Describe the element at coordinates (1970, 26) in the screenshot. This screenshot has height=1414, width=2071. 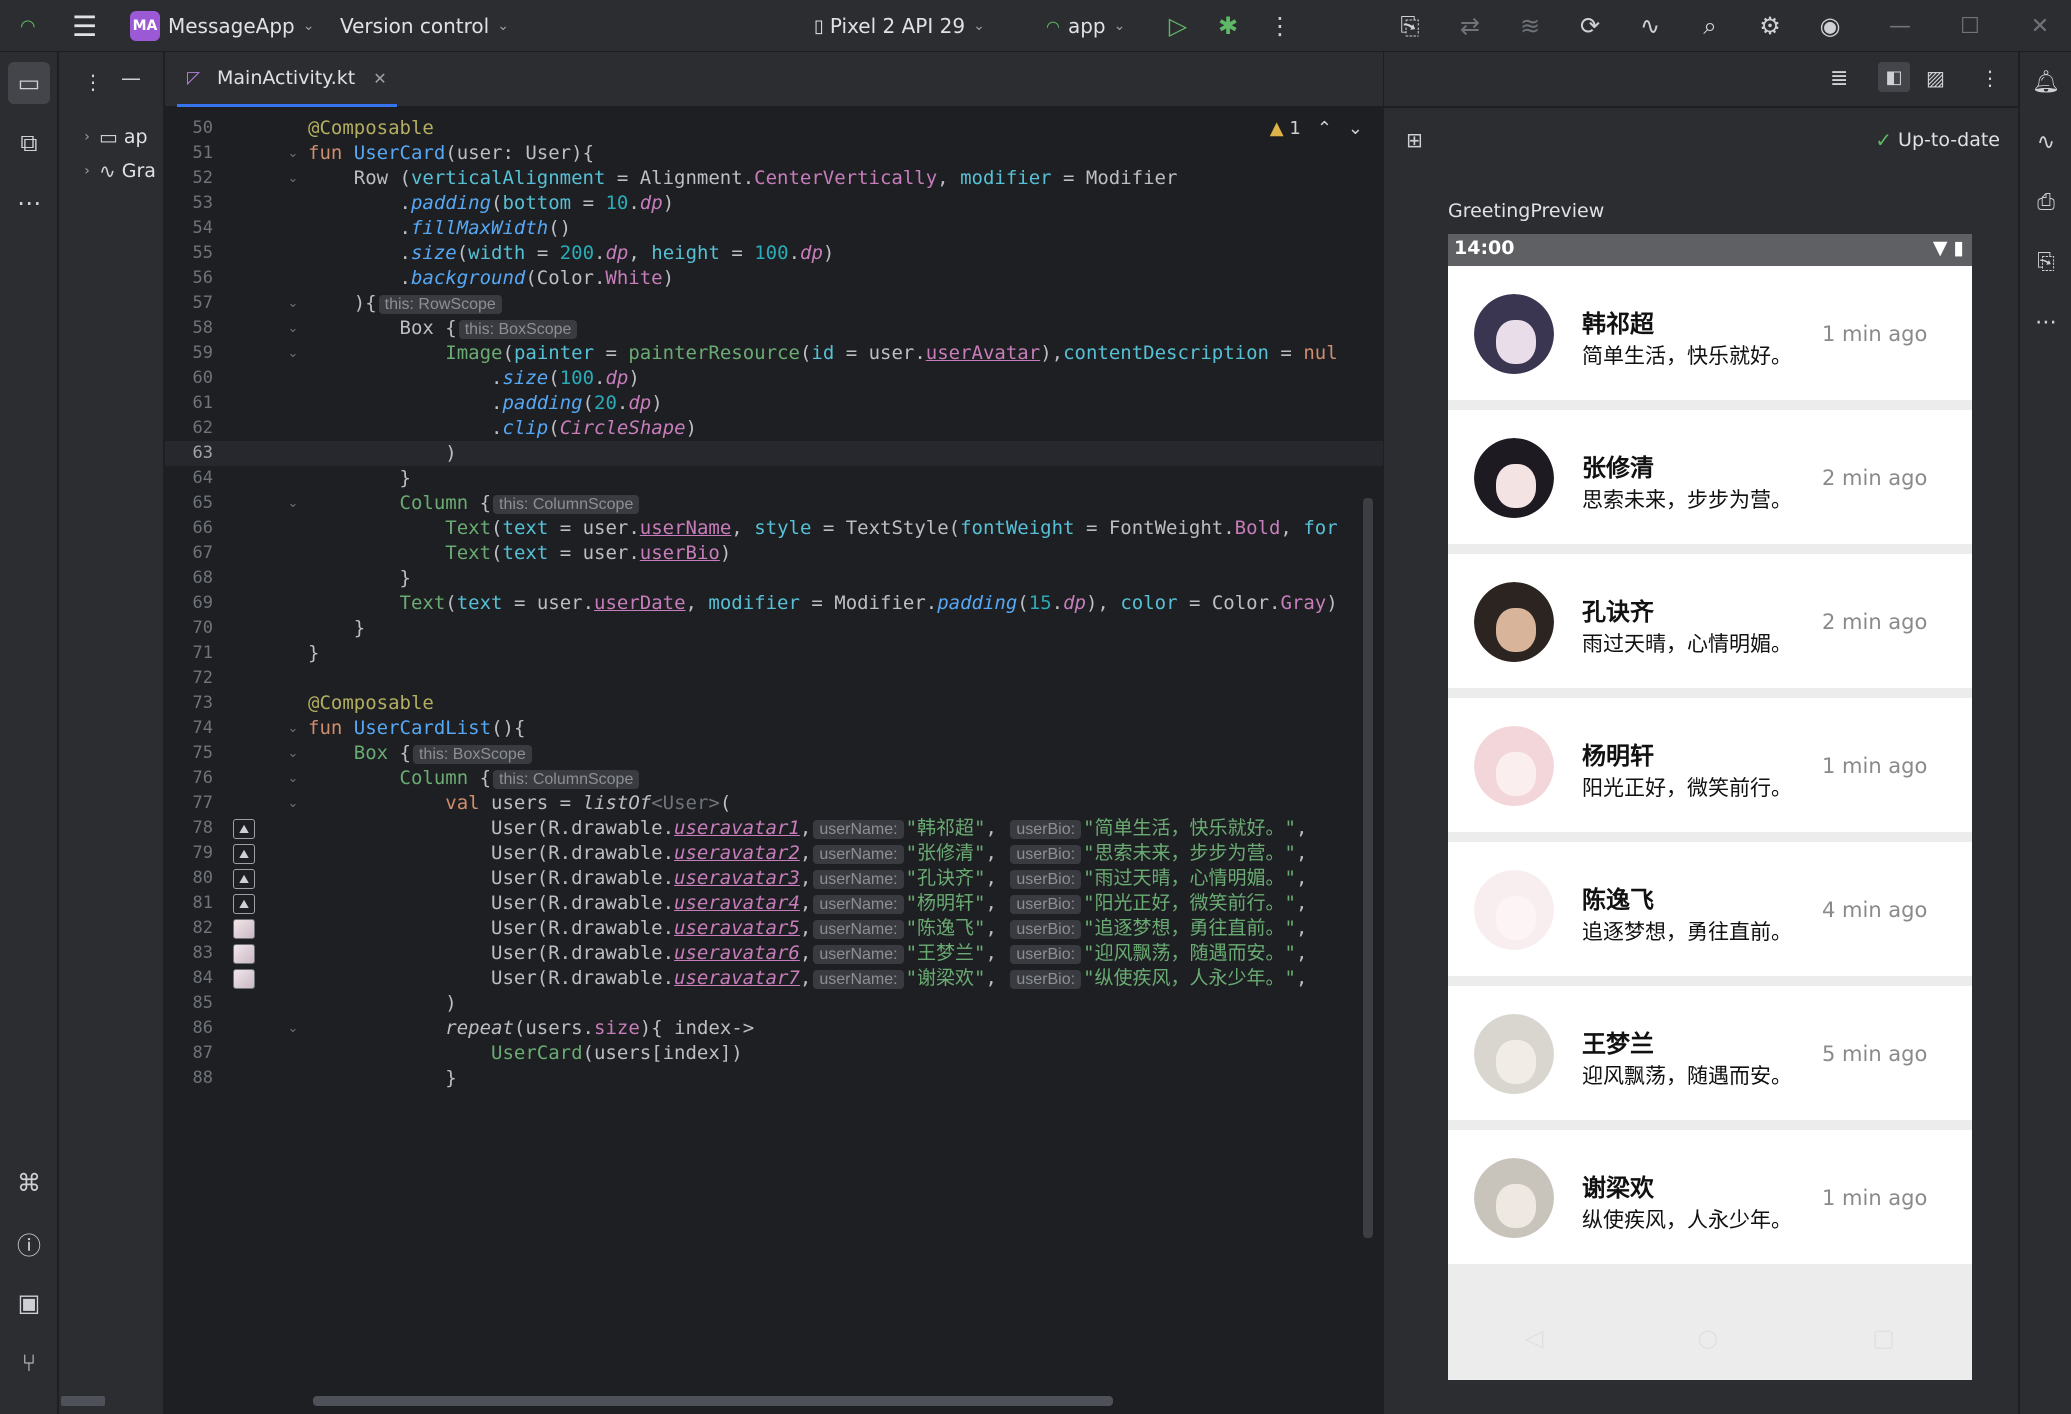
I see `maximize-icon: ☐` at that location.